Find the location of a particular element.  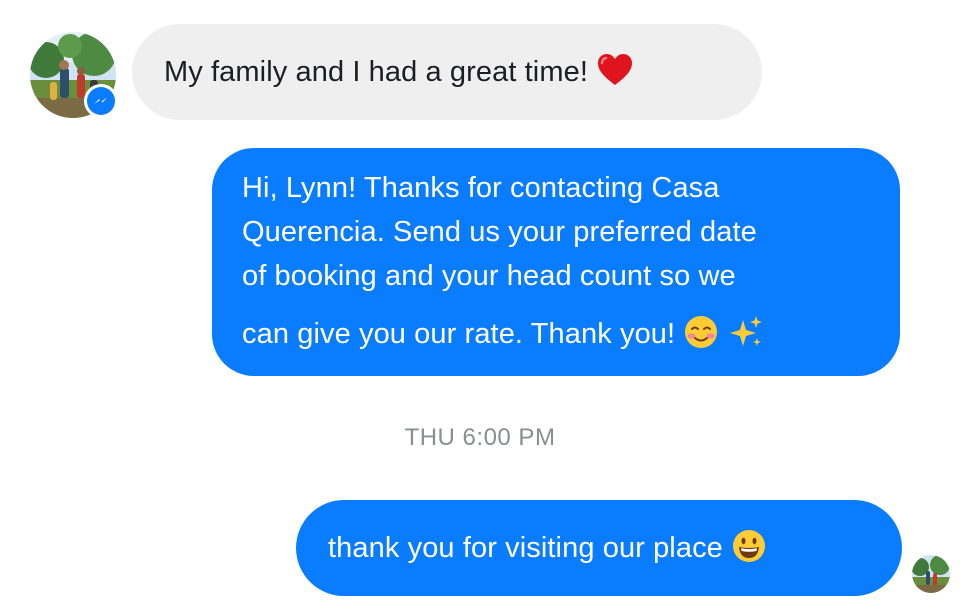

message-line-with-emoji: can give you our rate. Thank you! is located at coordinates (561, 334).